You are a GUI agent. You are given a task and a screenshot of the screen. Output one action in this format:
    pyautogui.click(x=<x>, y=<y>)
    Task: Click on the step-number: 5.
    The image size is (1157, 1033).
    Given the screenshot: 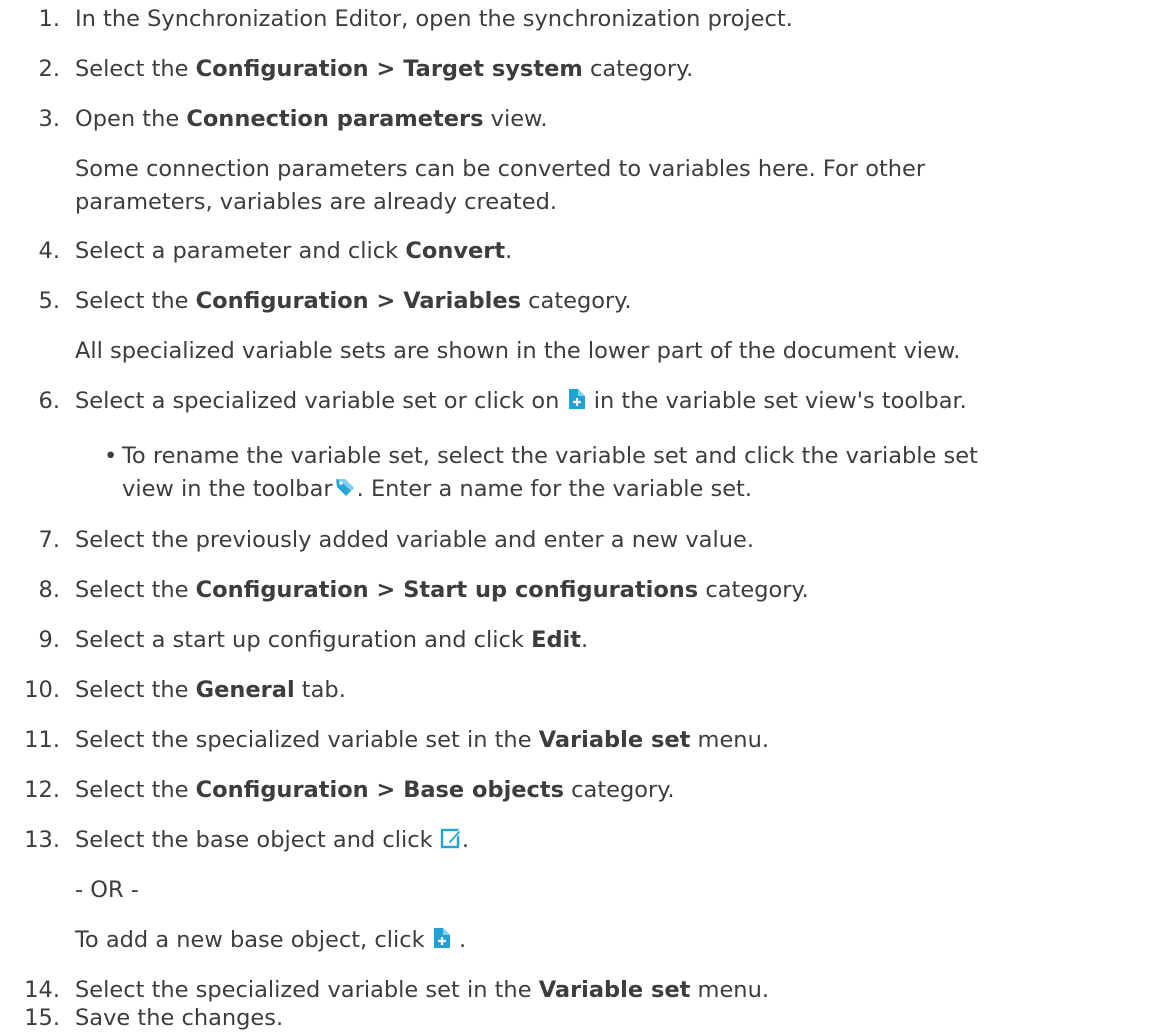 What is the action you would take?
    pyautogui.click(x=49, y=301)
    